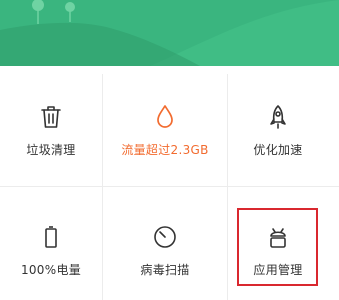 This screenshot has width=339, height=300. I want to click on tile-data-usage: 流量超过2.3GB, so click(165, 124).